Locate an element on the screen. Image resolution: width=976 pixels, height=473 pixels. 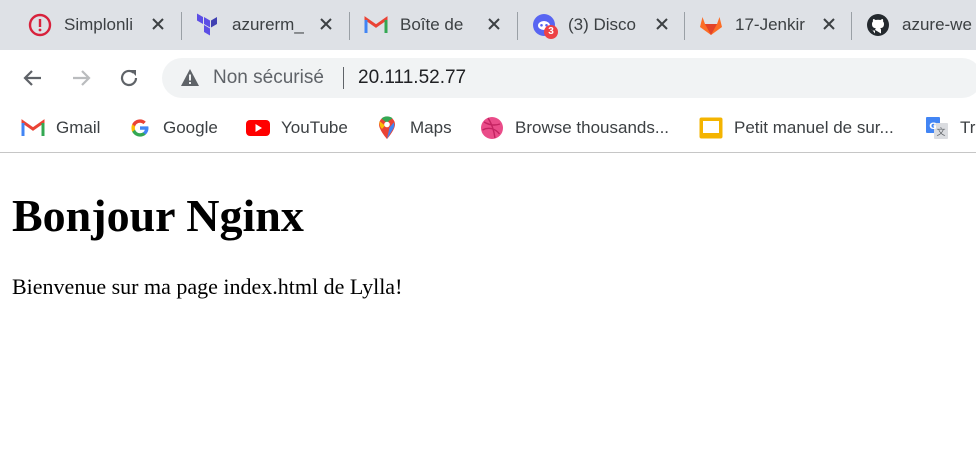
bookmark-translate: G文 Tr is located at coordinates (950, 128).